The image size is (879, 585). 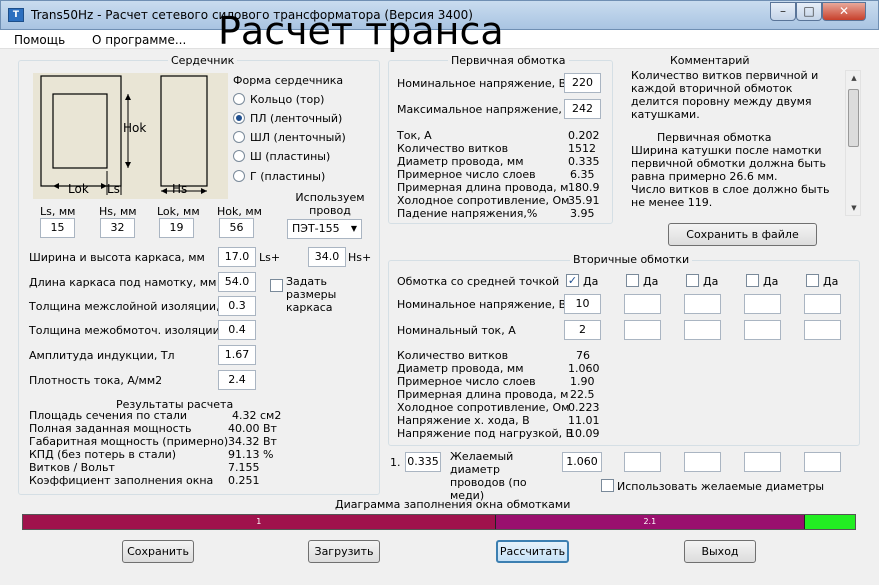 What do you see at coordinates (110, 428) in the screenshot?
I see `result-label: Полная заданная мощность` at bounding box center [110, 428].